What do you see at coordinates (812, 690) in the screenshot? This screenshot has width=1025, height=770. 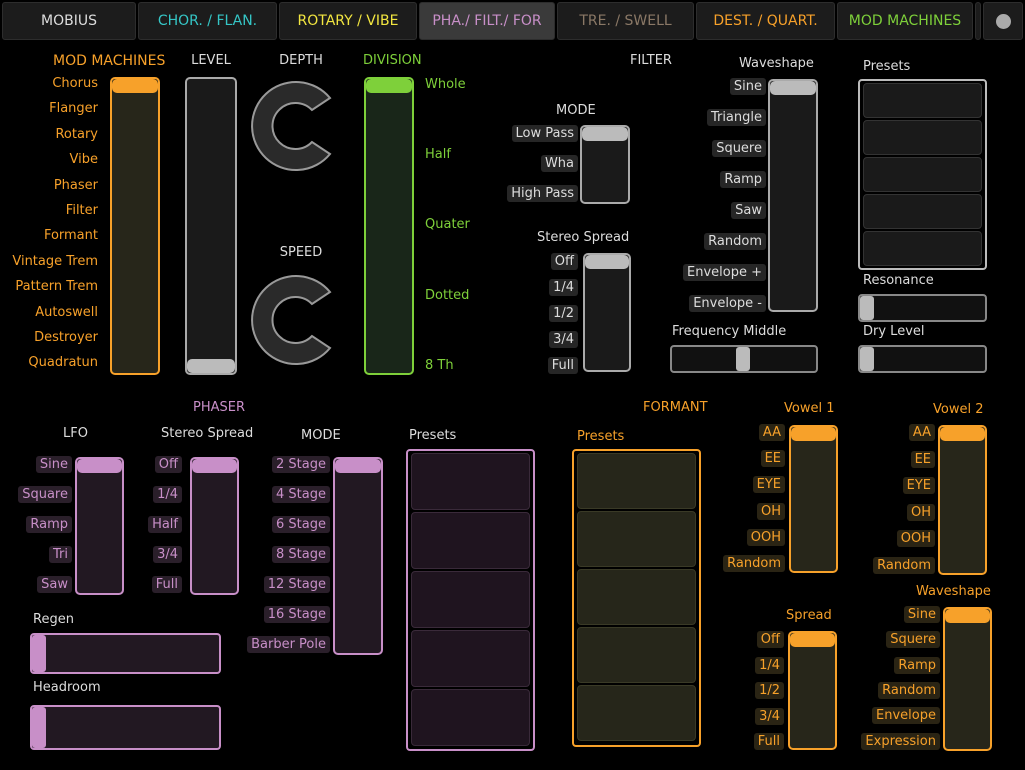 I see `spread-slider` at bounding box center [812, 690].